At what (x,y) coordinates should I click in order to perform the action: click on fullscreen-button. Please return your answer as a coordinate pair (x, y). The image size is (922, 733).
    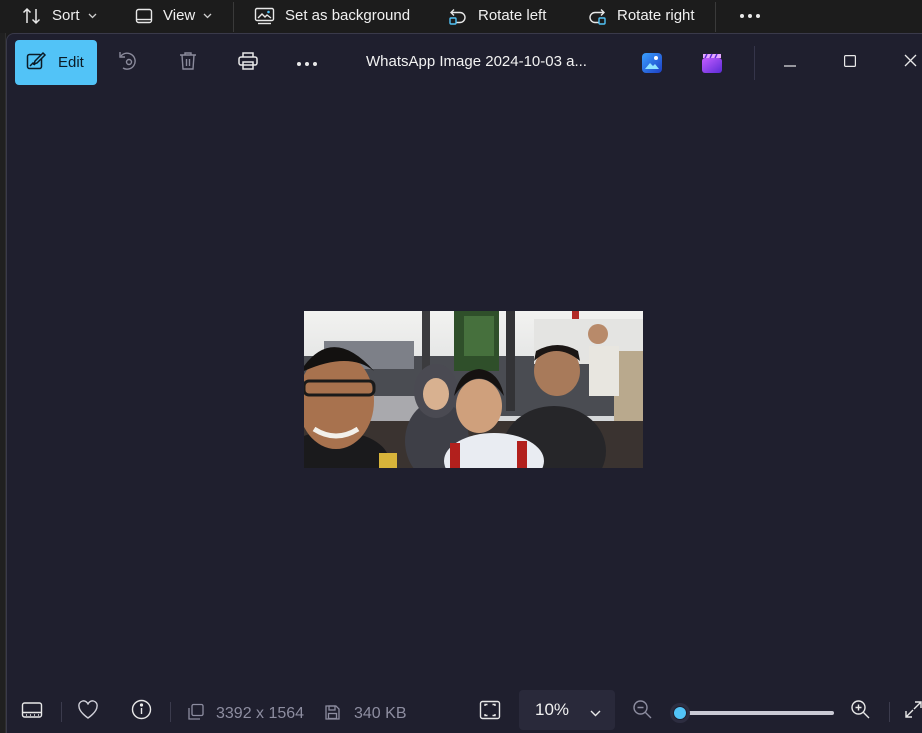
    Looking at the image, I should click on (913, 712).